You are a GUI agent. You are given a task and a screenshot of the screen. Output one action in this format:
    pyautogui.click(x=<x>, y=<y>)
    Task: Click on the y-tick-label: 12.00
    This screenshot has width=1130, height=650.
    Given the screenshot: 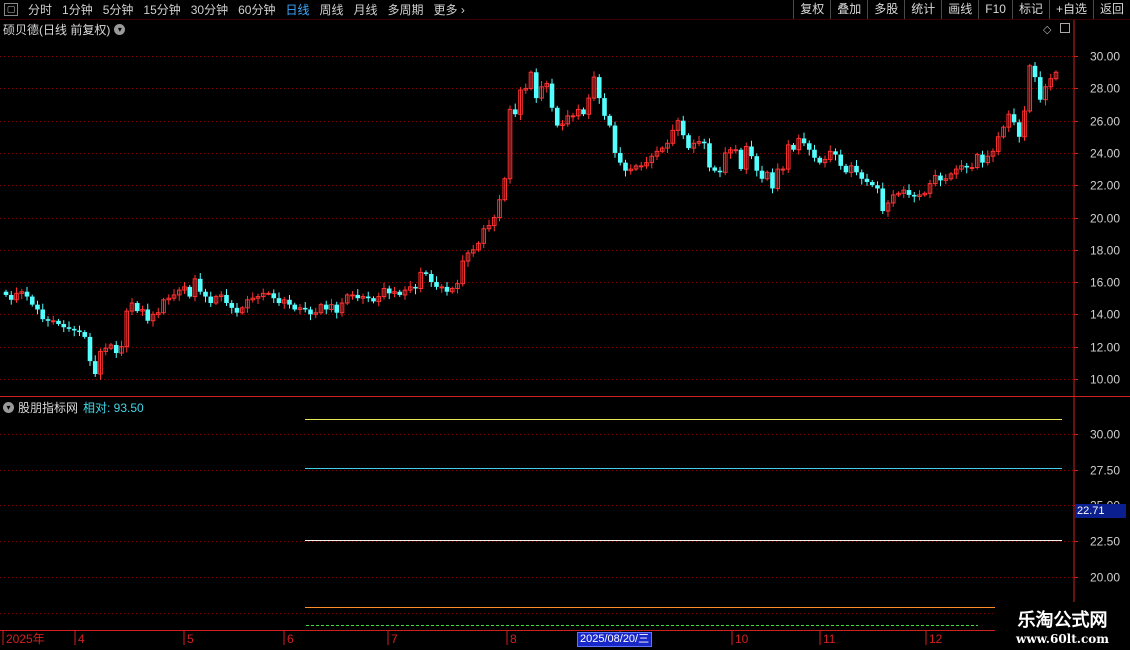 What is the action you would take?
    pyautogui.click(x=1105, y=348)
    